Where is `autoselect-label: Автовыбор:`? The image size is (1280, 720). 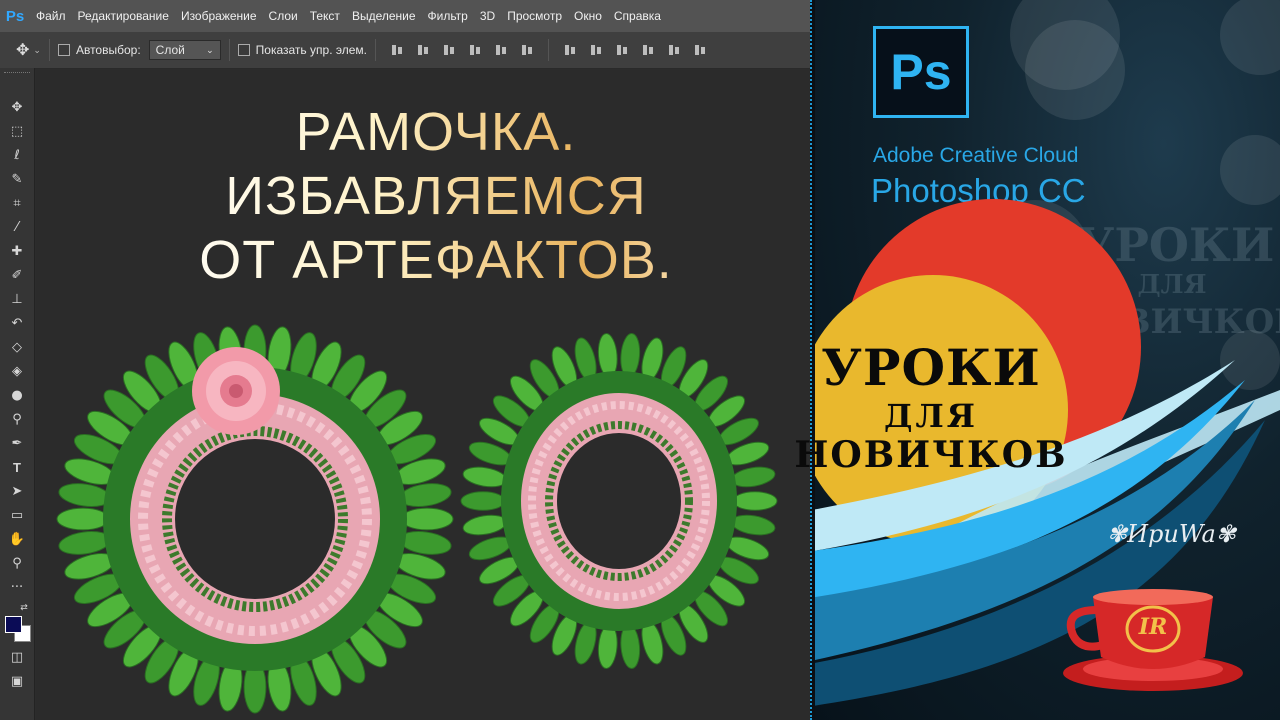 autoselect-label: Автовыбор: is located at coordinates (108, 50).